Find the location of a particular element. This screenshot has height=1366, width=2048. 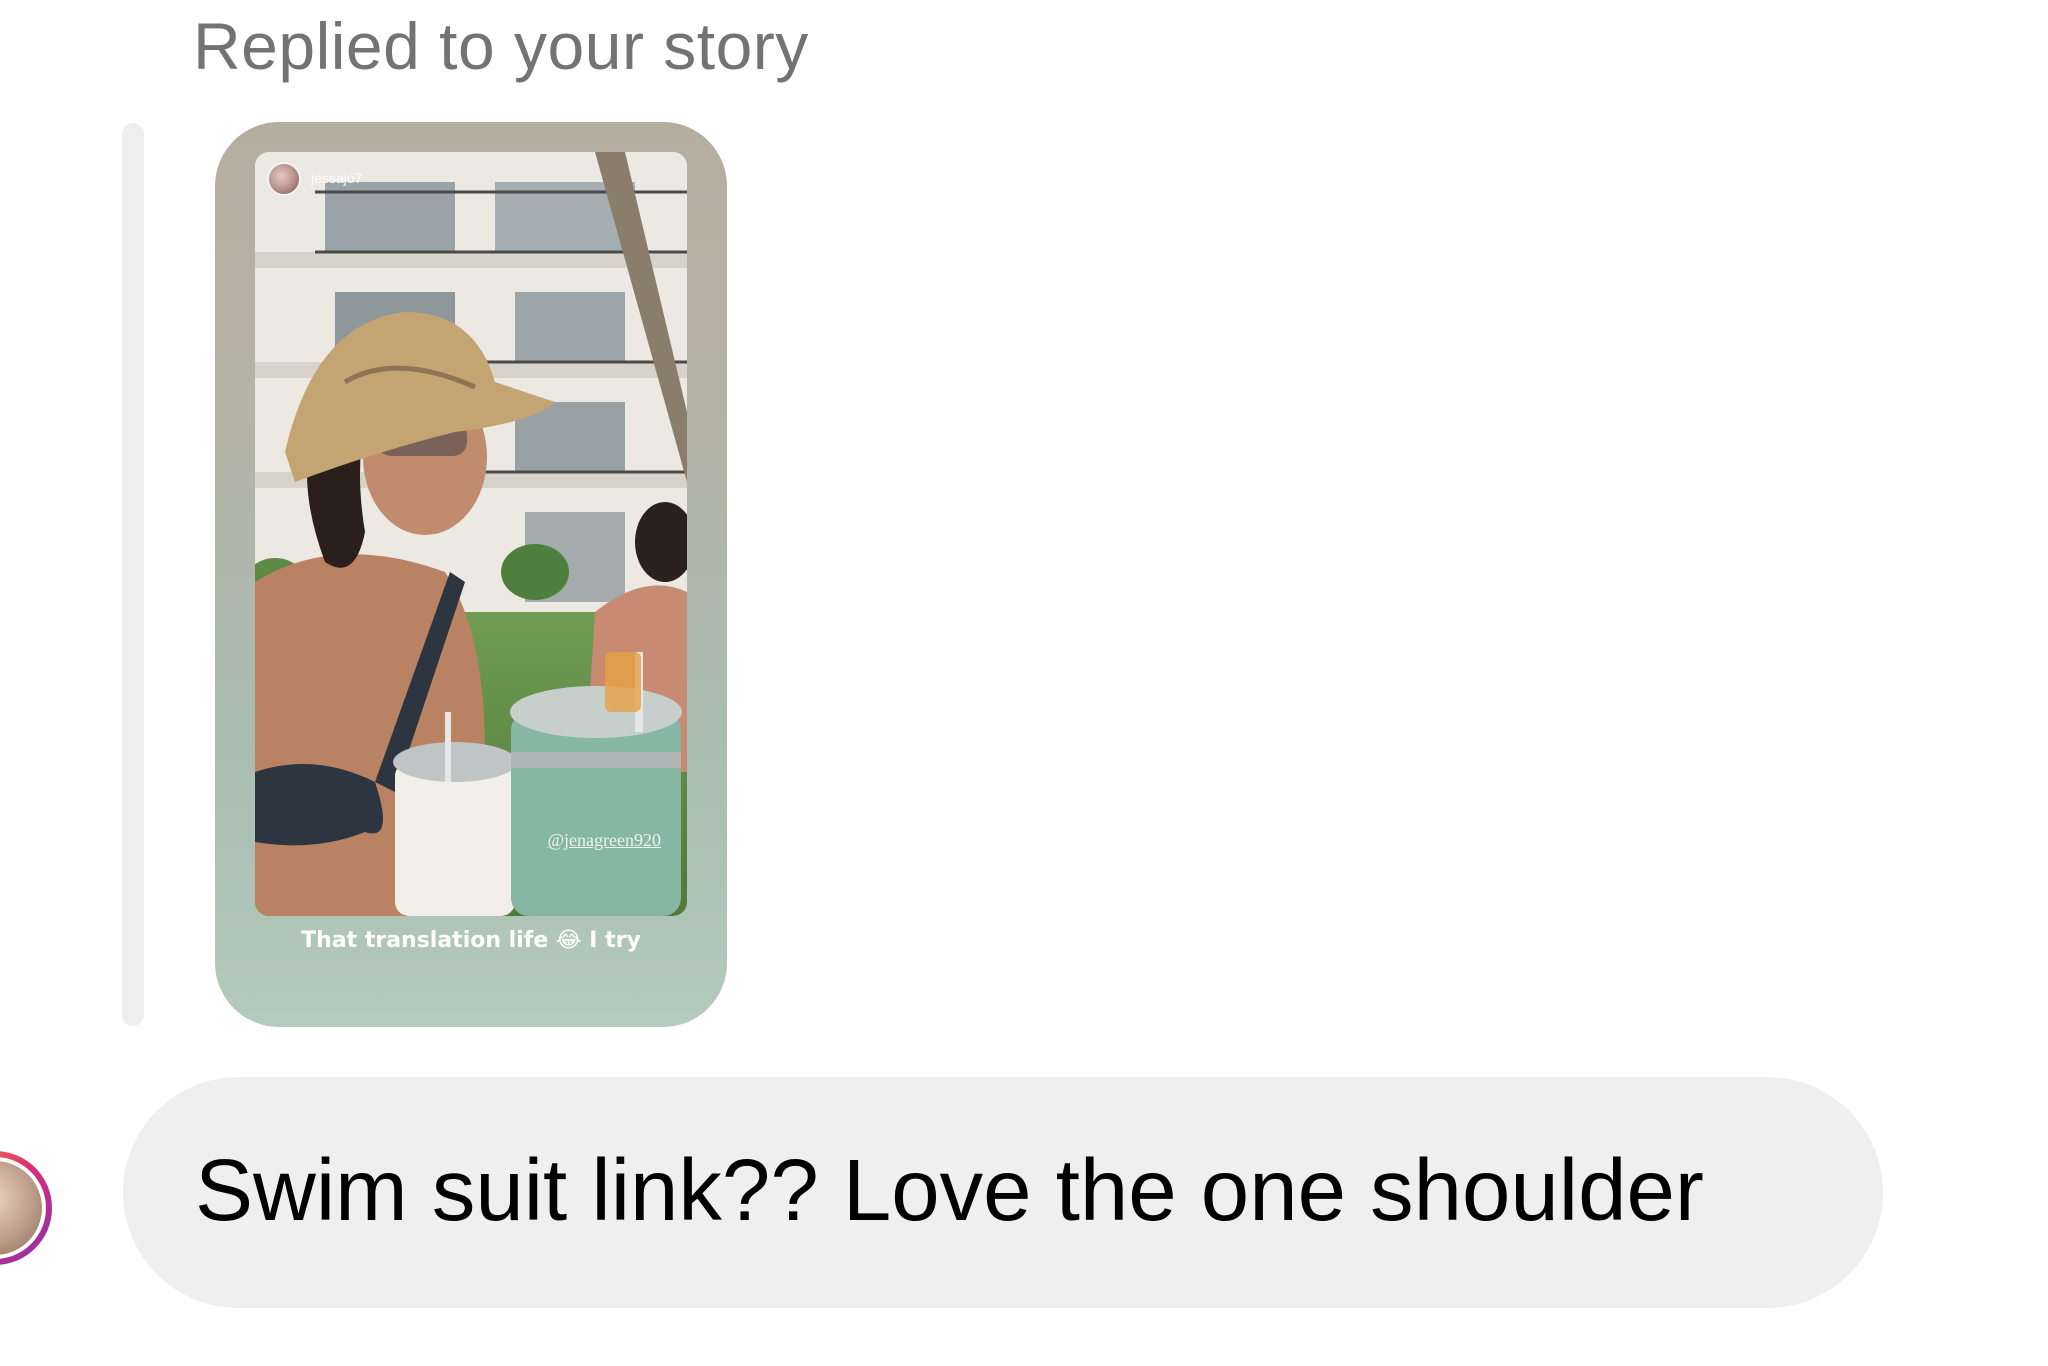

profile-photo-icon is located at coordinates (23, 1208).